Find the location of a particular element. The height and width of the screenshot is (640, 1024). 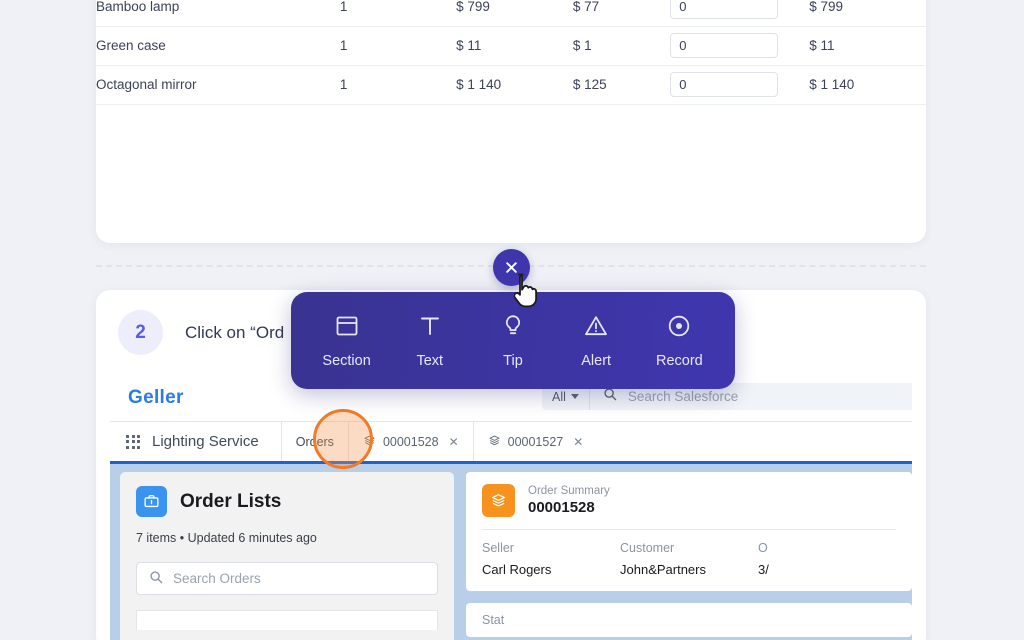

summary-divider is located at coordinates (689, 529).